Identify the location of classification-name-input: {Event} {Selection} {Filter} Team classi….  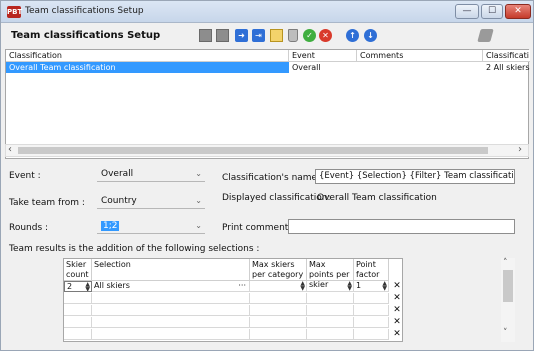
(415, 176).